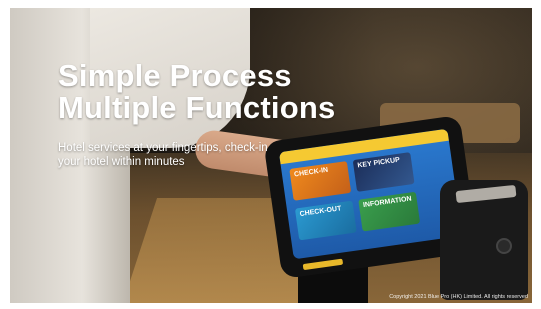  Describe the element at coordinates (197, 107) in the screenshot. I see `title-line-2: Multiple Functions` at that location.